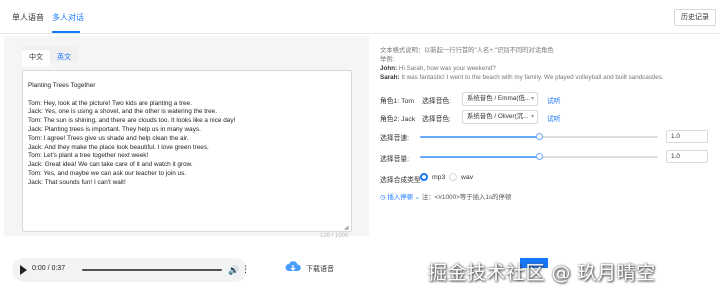 This screenshot has width=720, height=296. I want to click on role-2-label: 角色2: Jack, so click(398, 119).